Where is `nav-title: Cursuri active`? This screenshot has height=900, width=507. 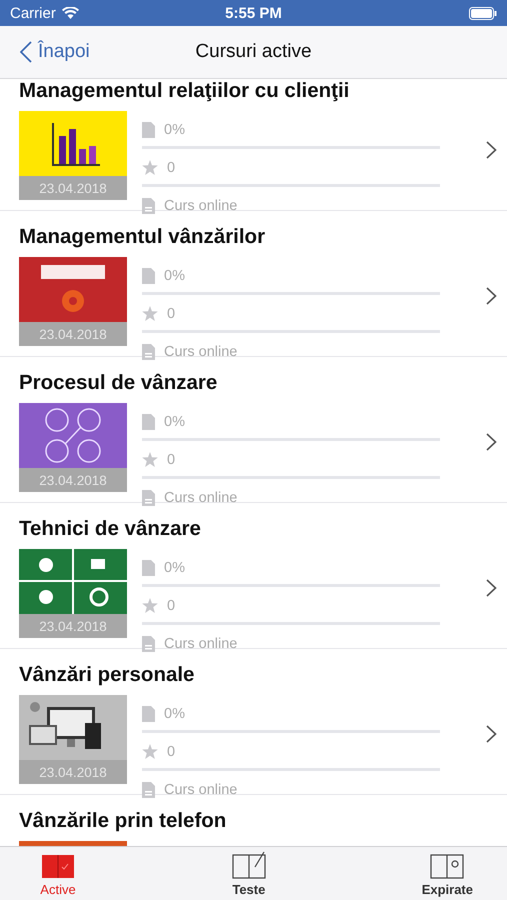
nav-title: Cursuri active is located at coordinates (253, 52).